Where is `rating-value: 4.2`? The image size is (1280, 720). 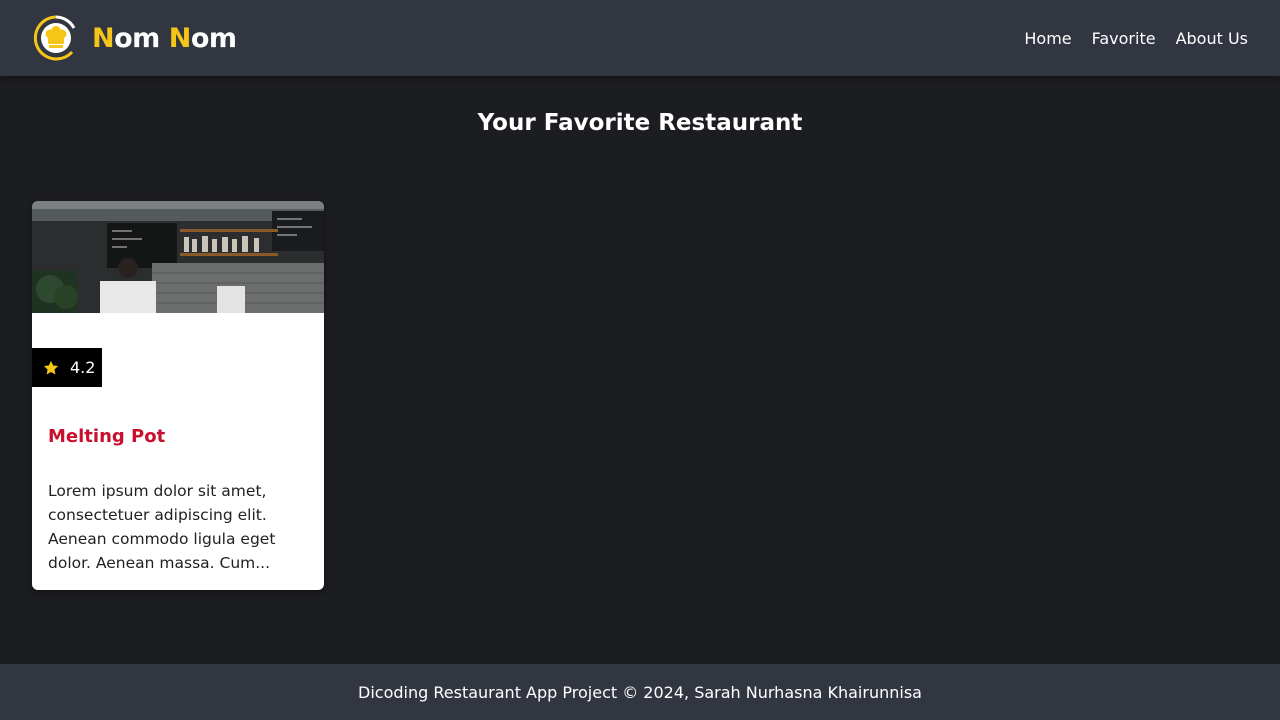
rating-value: 4.2 is located at coordinates (83, 367).